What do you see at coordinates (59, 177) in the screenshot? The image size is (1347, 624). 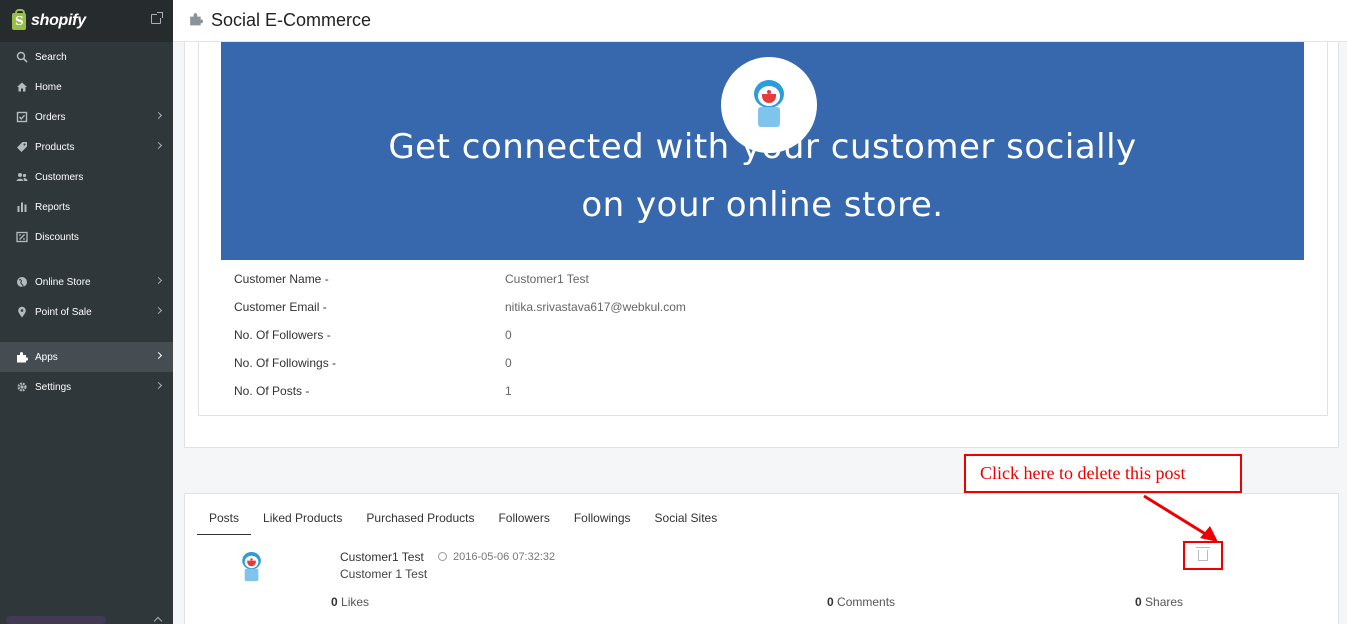 I see `sidebar-item-label: Customers` at bounding box center [59, 177].